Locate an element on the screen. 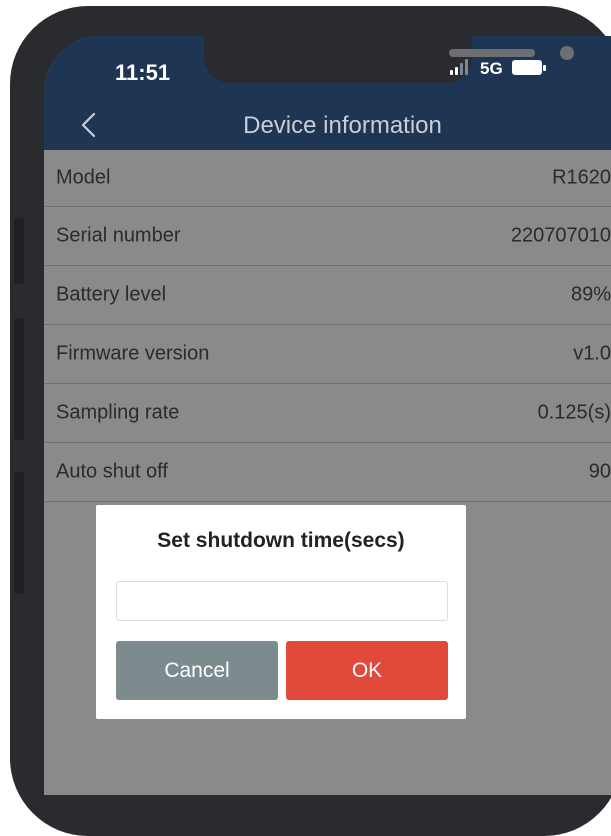  row-label: Sampling rate is located at coordinates (118, 412).